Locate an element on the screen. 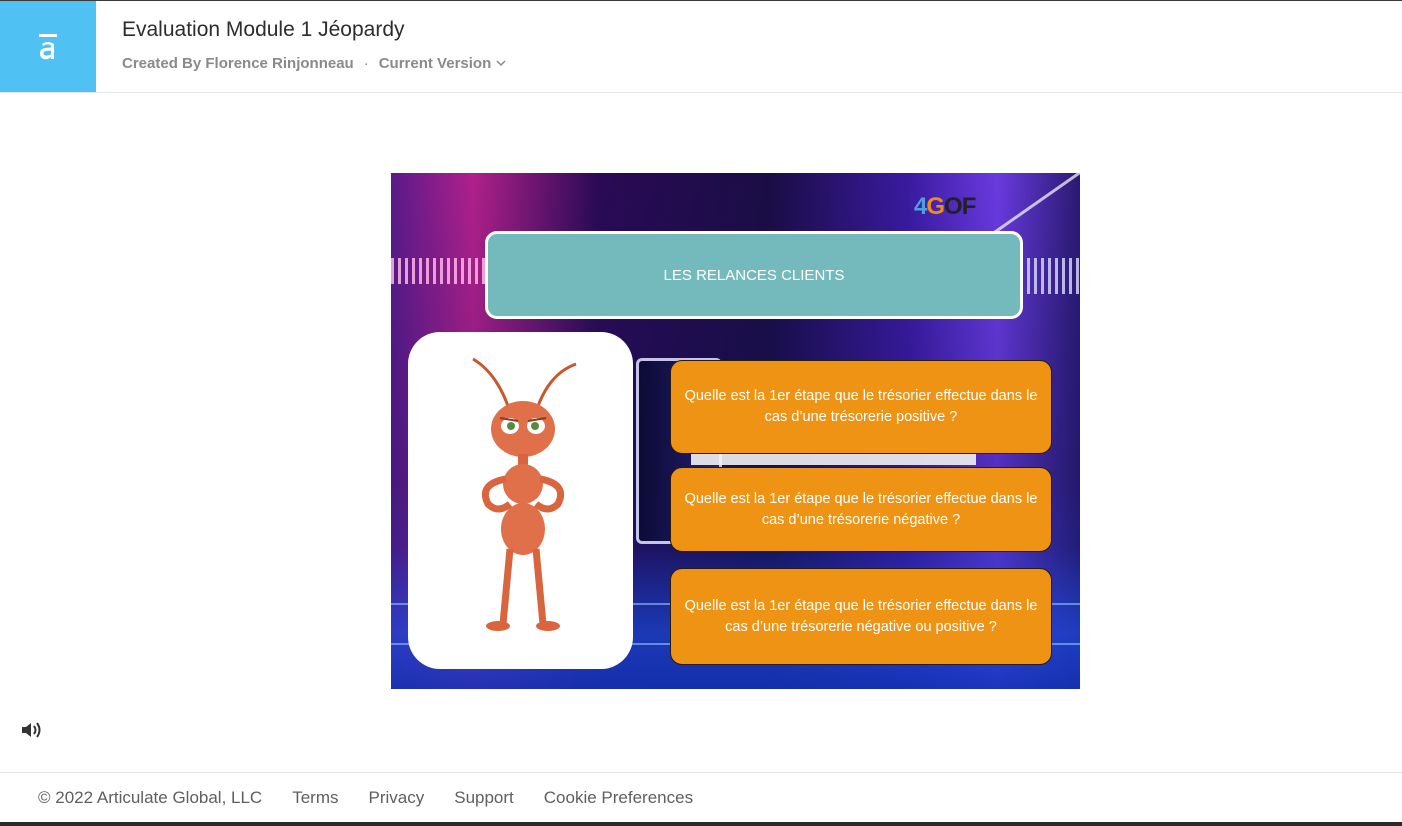  character-card is located at coordinates (520, 500).